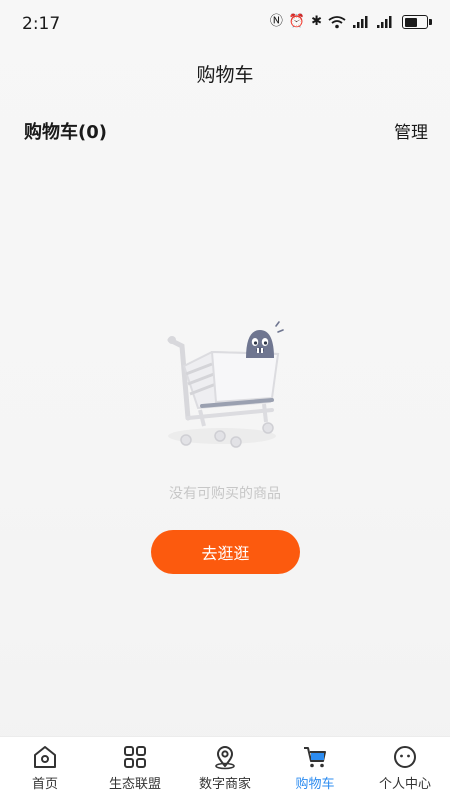 The width and height of the screenshot is (450, 800). Describe the element at coordinates (315, 784) in the screenshot. I see `tab-label-cart: 购物车` at that location.